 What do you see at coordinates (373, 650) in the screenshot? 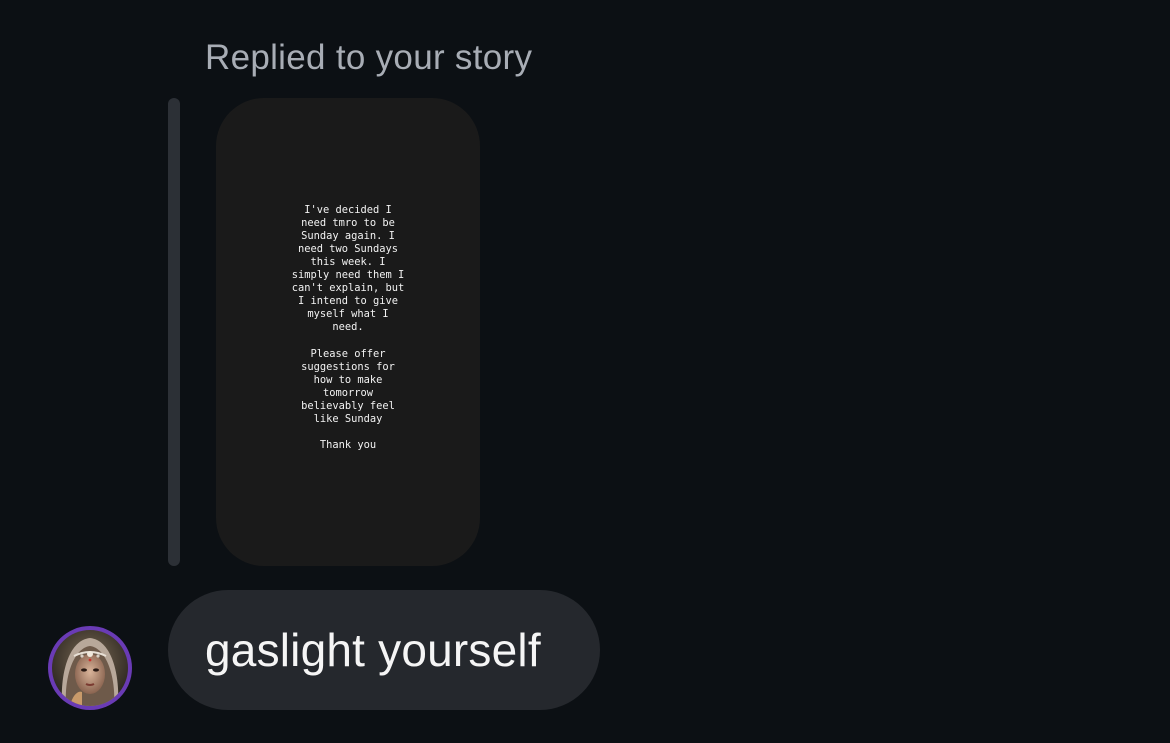
I see `message-text: gaslight yourself` at bounding box center [373, 650].